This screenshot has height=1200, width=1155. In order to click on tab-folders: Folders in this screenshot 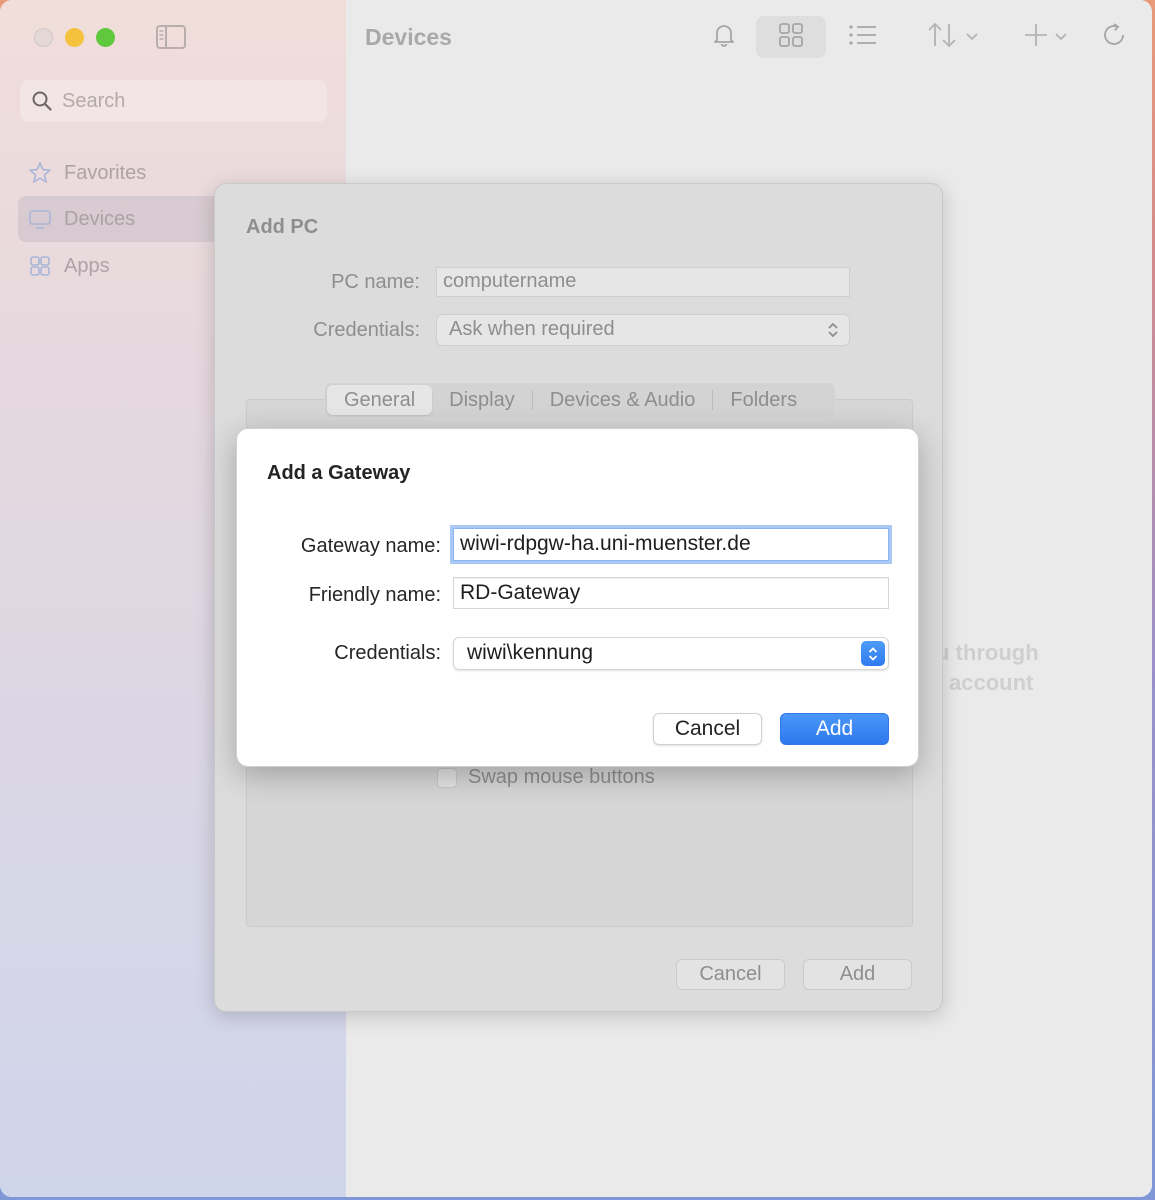, I will do `click(763, 400)`.